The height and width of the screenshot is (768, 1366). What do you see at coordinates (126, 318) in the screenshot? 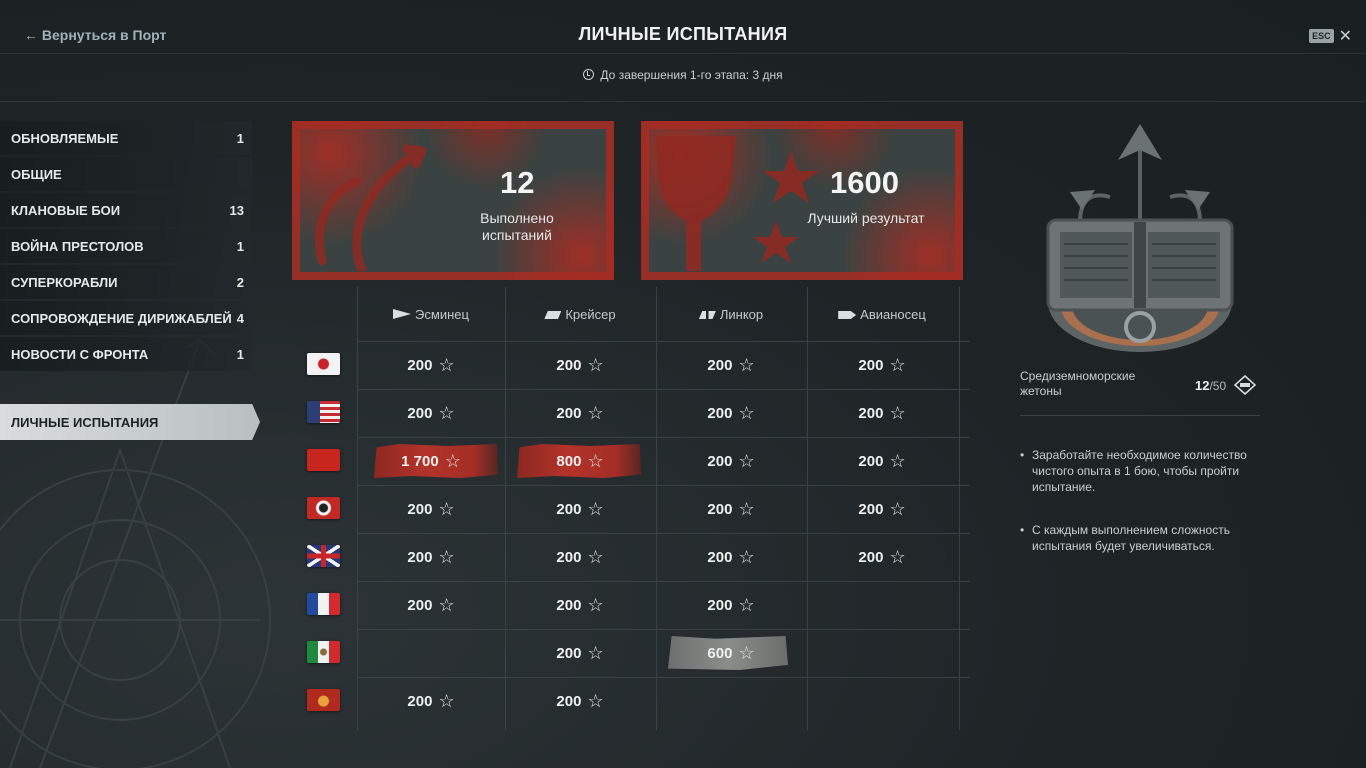
I see `sidebar-item-airship-escort: СОПРОВОЖДЕНИЕ ДИРИЖАБЛЕЙ 4` at bounding box center [126, 318].